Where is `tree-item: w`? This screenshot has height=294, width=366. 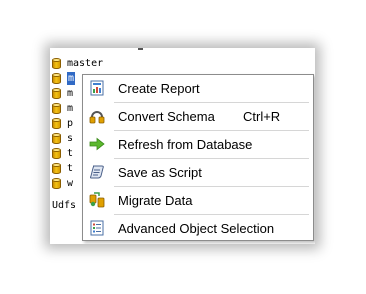
tree-item: w is located at coordinates (62, 183).